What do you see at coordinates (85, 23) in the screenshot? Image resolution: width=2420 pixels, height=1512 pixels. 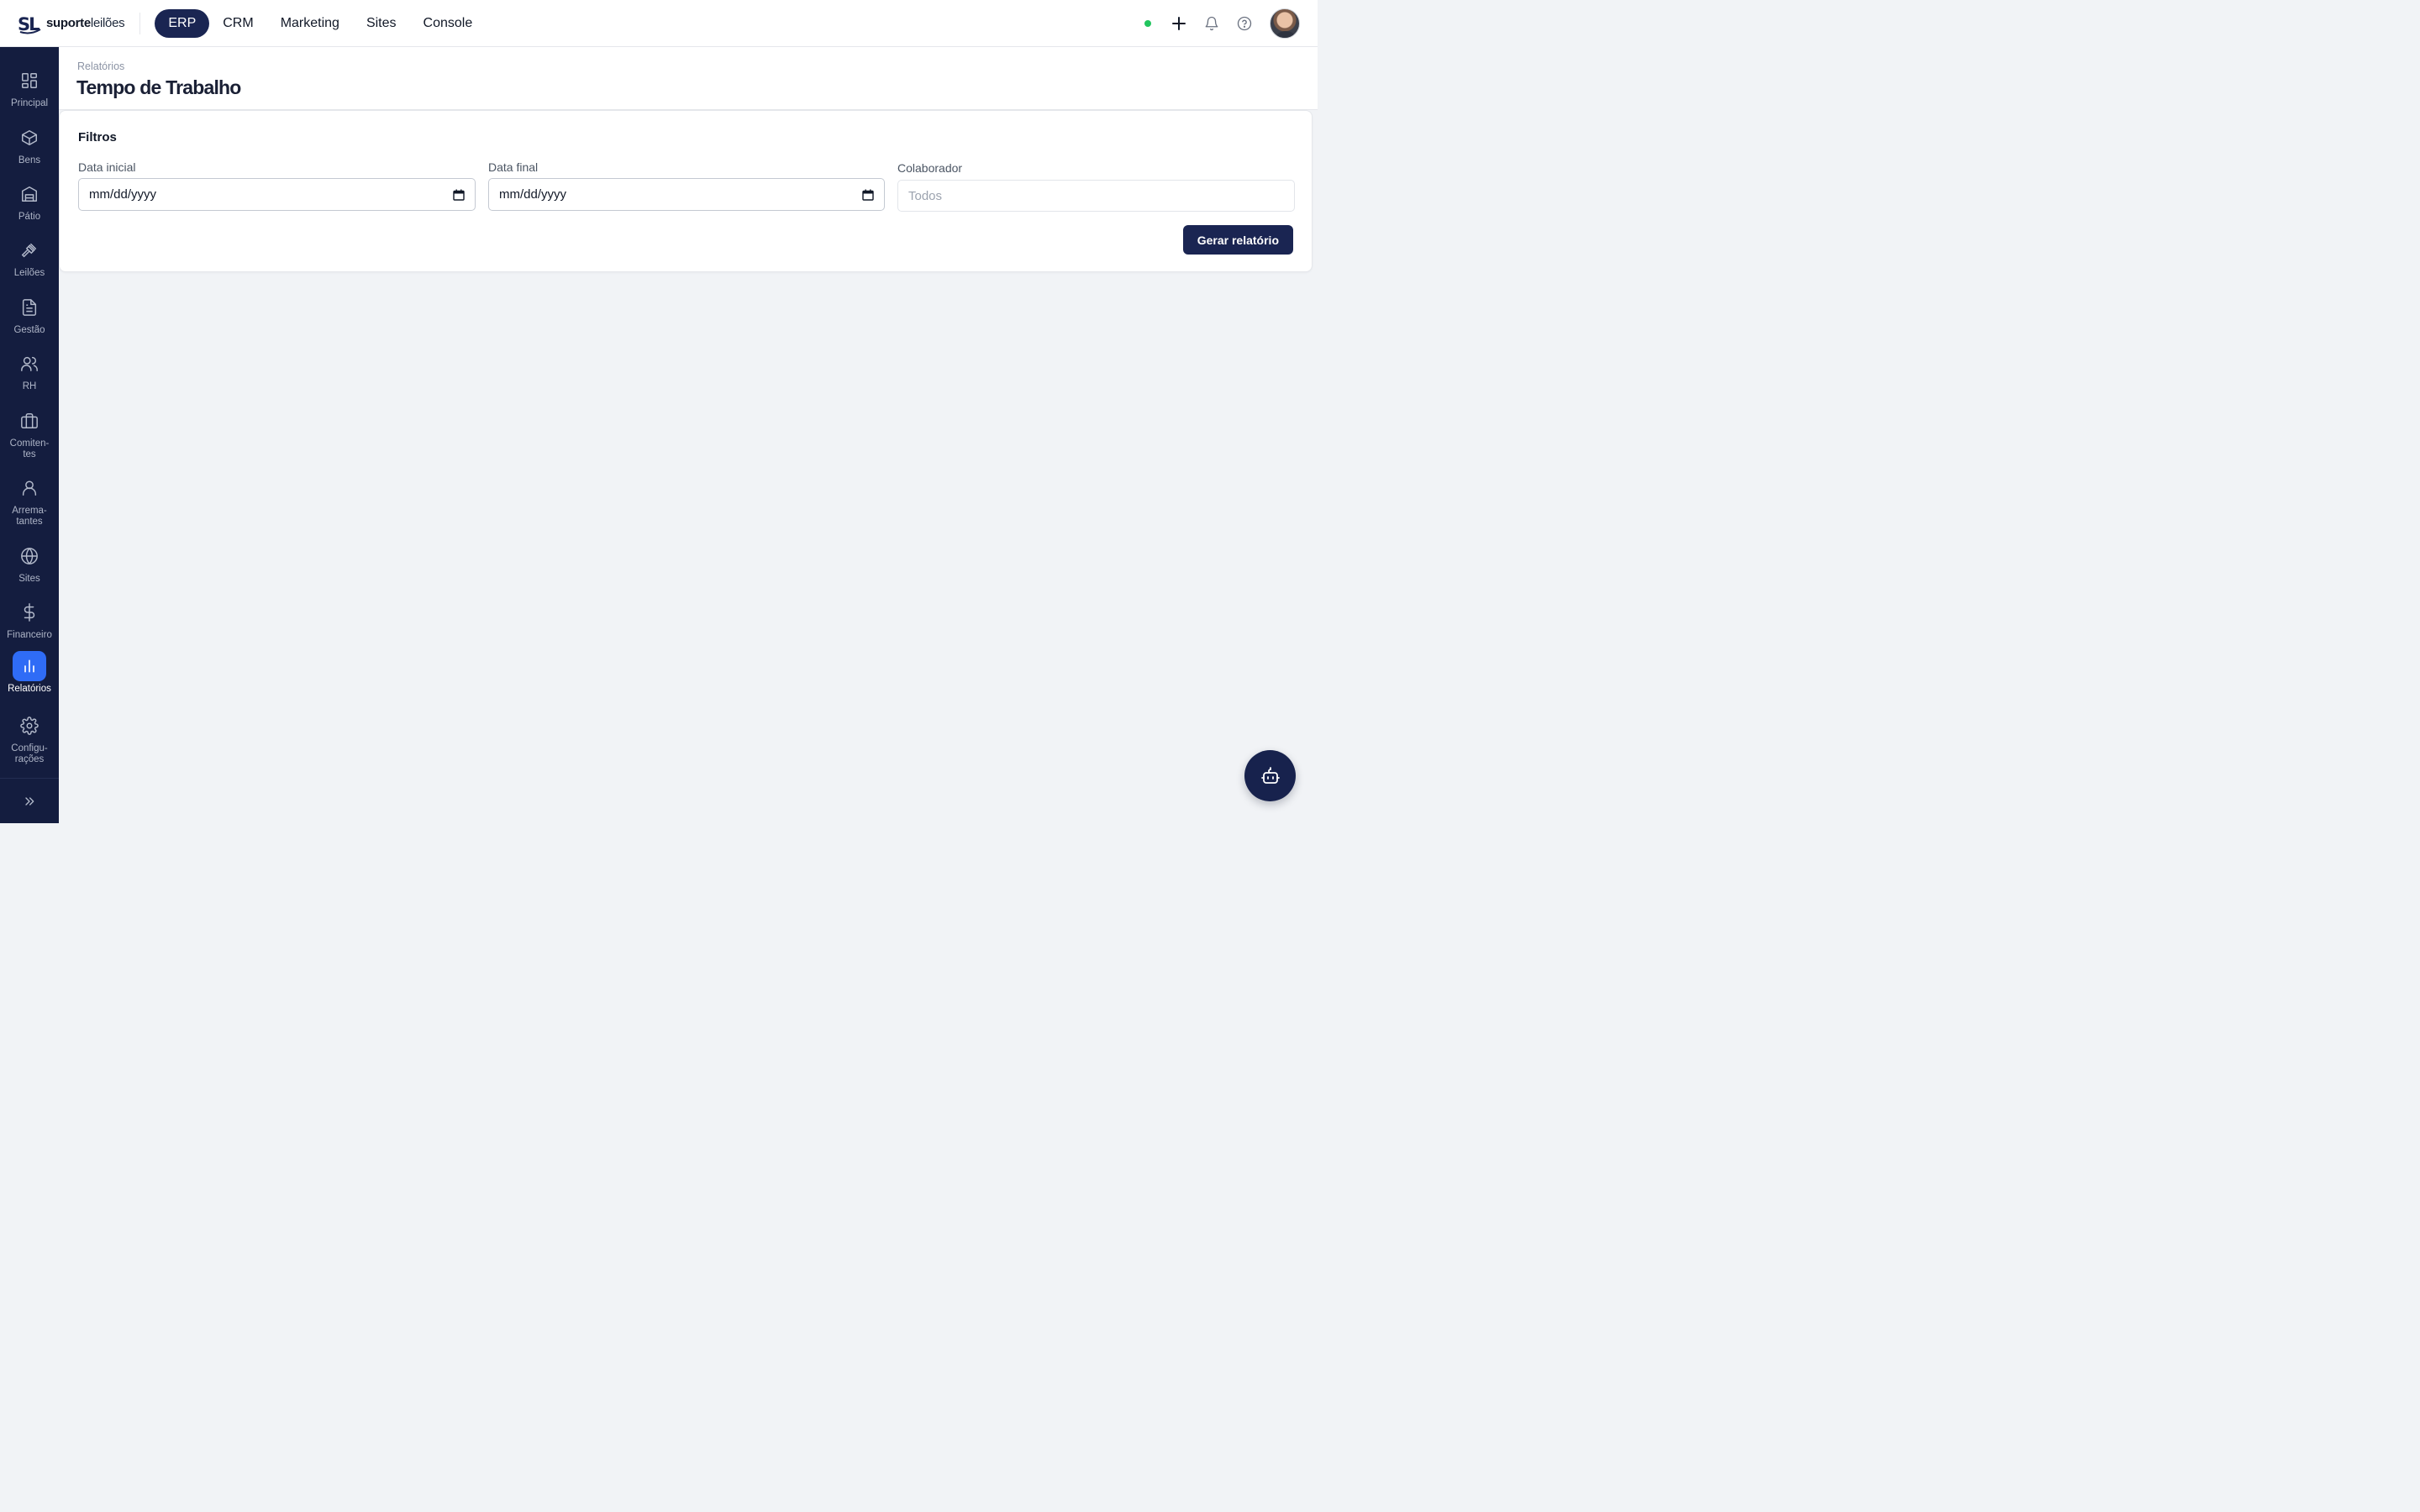 I see `brand-name: suporteleilões` at bounding box center [85, 23].